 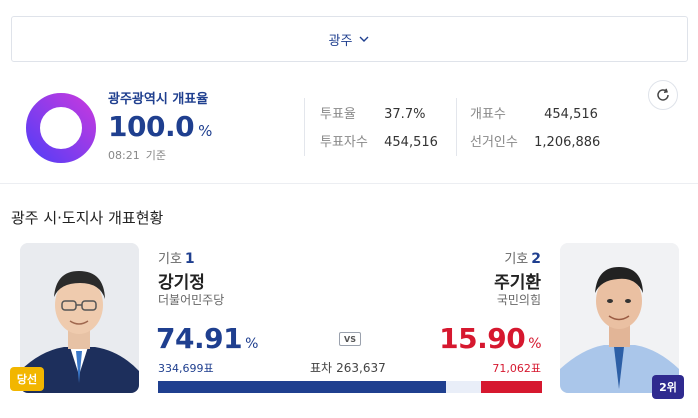 What do you see at coordinates (518, 300) in the screenshot?
I see `candidate-party-2: 국민의힘` at bounding box center [518, 300].